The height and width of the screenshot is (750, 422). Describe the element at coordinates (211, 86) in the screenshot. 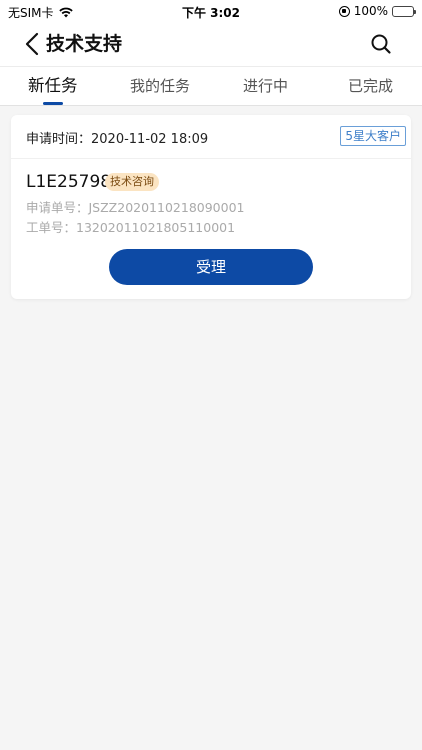

I see `tab-bar: 新任务 我的任务 进行中 已完成` at that location.